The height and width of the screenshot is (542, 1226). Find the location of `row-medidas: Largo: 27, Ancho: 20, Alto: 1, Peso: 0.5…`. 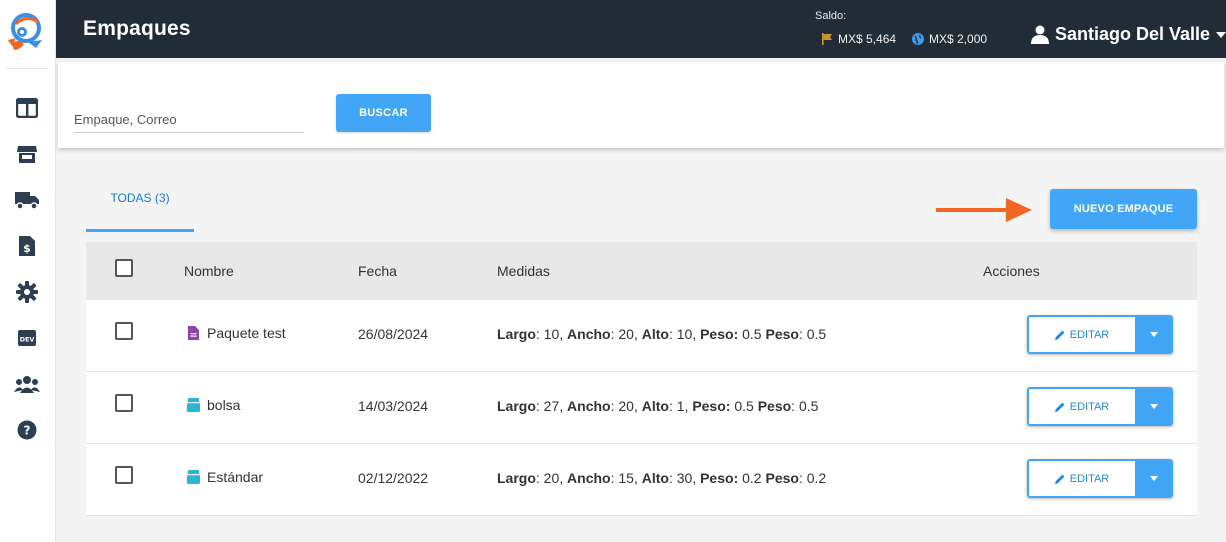

row-medidas: Largo: 27, Ancho: 20, Alto: 1, Peso: 0.5… is located at coordinates (658, 406).